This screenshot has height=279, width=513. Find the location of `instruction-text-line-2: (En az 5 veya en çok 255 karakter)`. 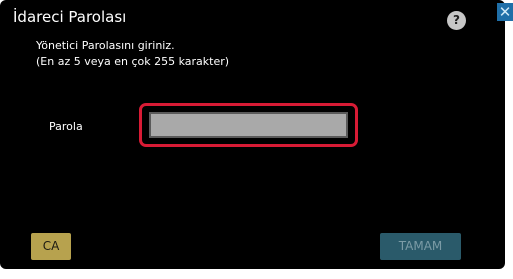

instruction-text-line-2: (En az 5 veya en çok 255 karakter) is located at coordinates (133, 61).